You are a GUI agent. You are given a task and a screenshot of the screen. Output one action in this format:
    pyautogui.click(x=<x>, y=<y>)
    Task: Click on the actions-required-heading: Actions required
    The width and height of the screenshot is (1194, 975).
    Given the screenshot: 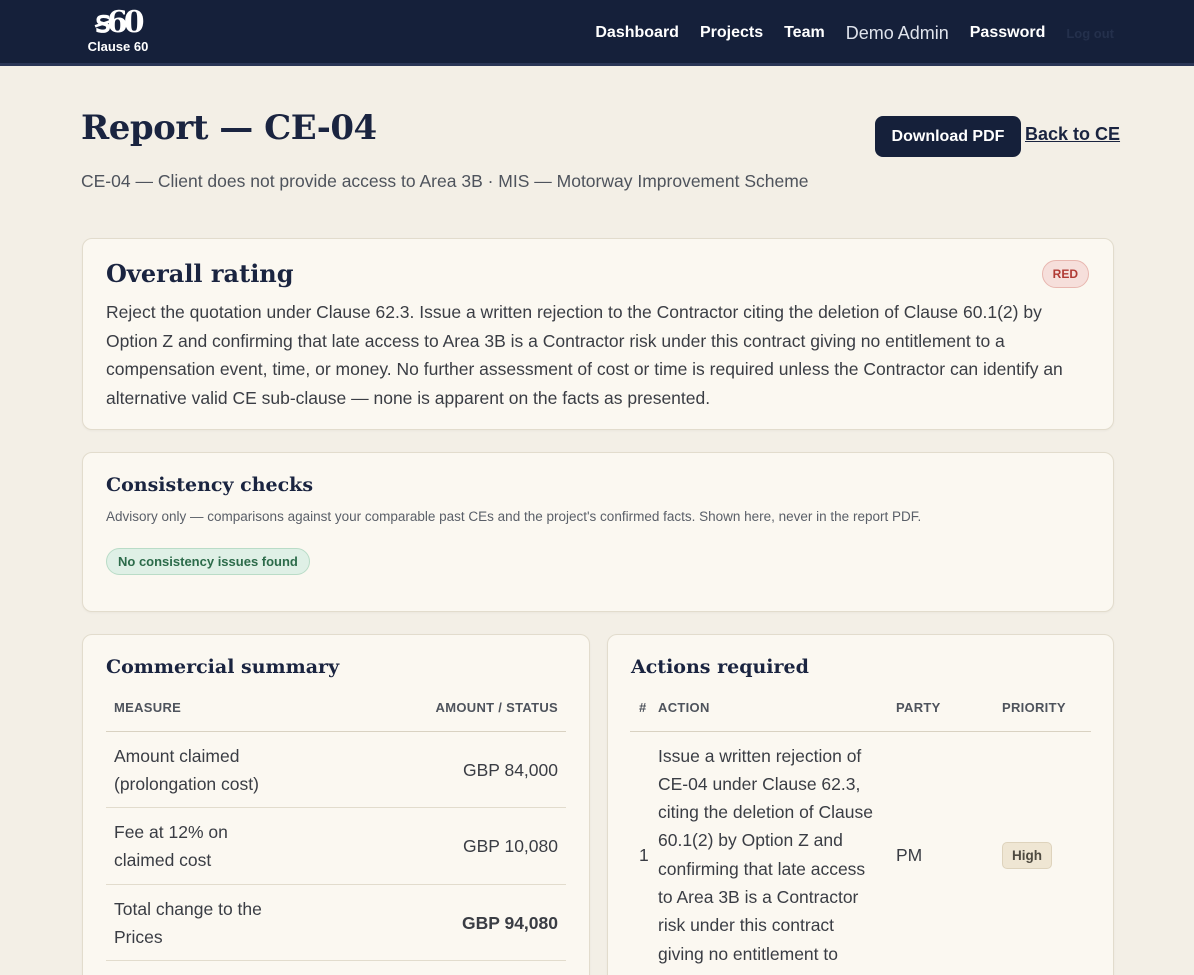 What is the action you would take?
    pyautogui.click(x=720, y=667)
    